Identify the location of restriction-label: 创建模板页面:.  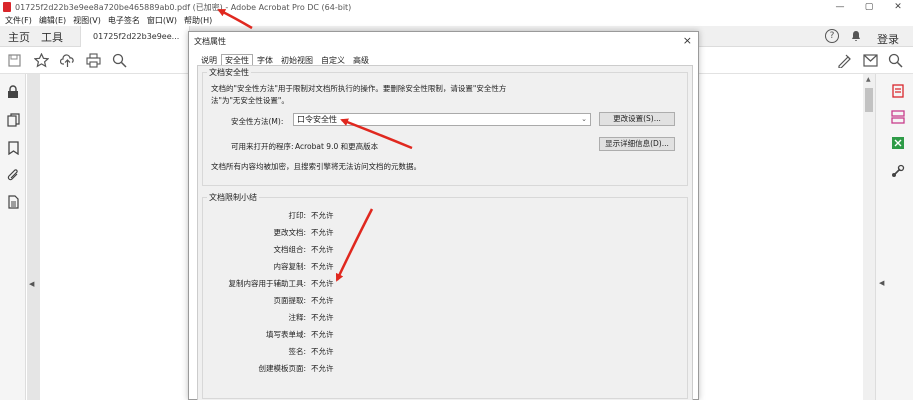
(282, 368).